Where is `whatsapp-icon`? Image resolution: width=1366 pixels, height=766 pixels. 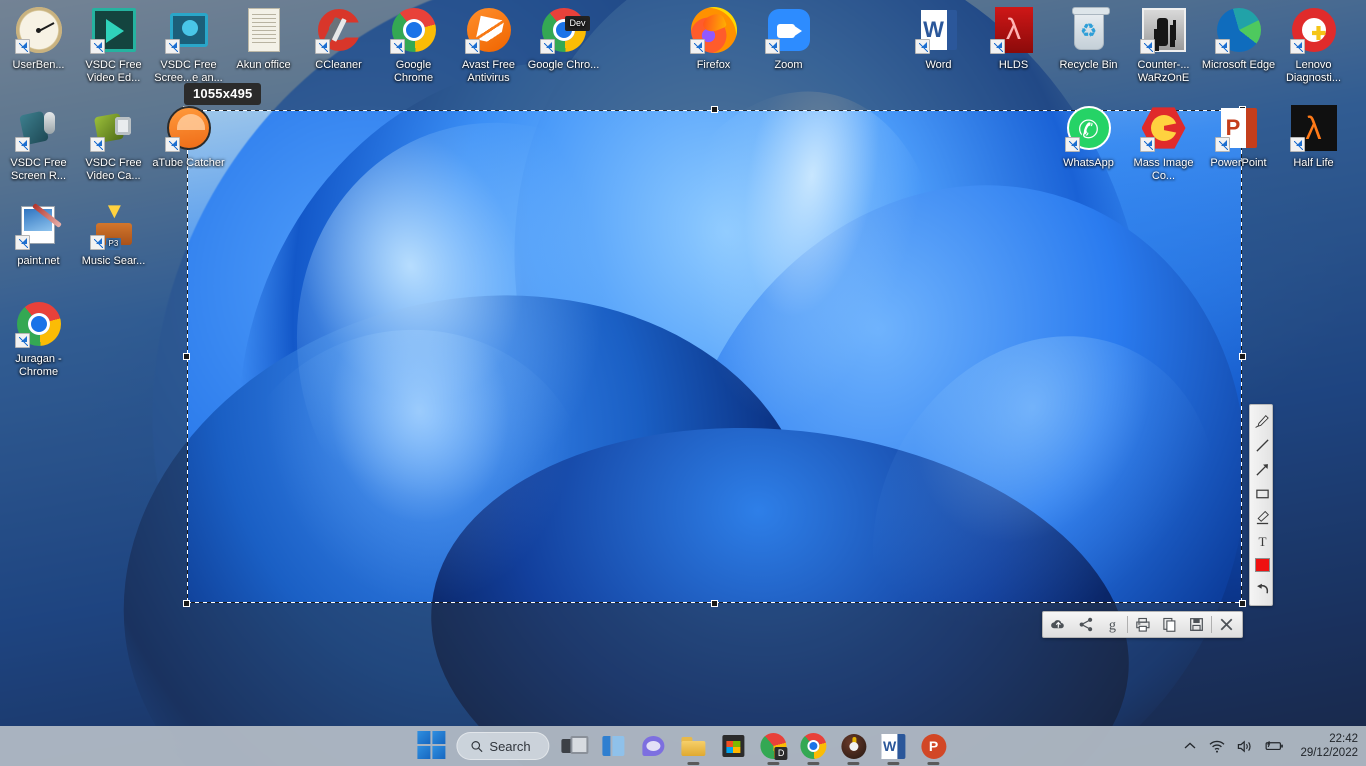 whatsapp-icon is located at coordinates (1088, 128).